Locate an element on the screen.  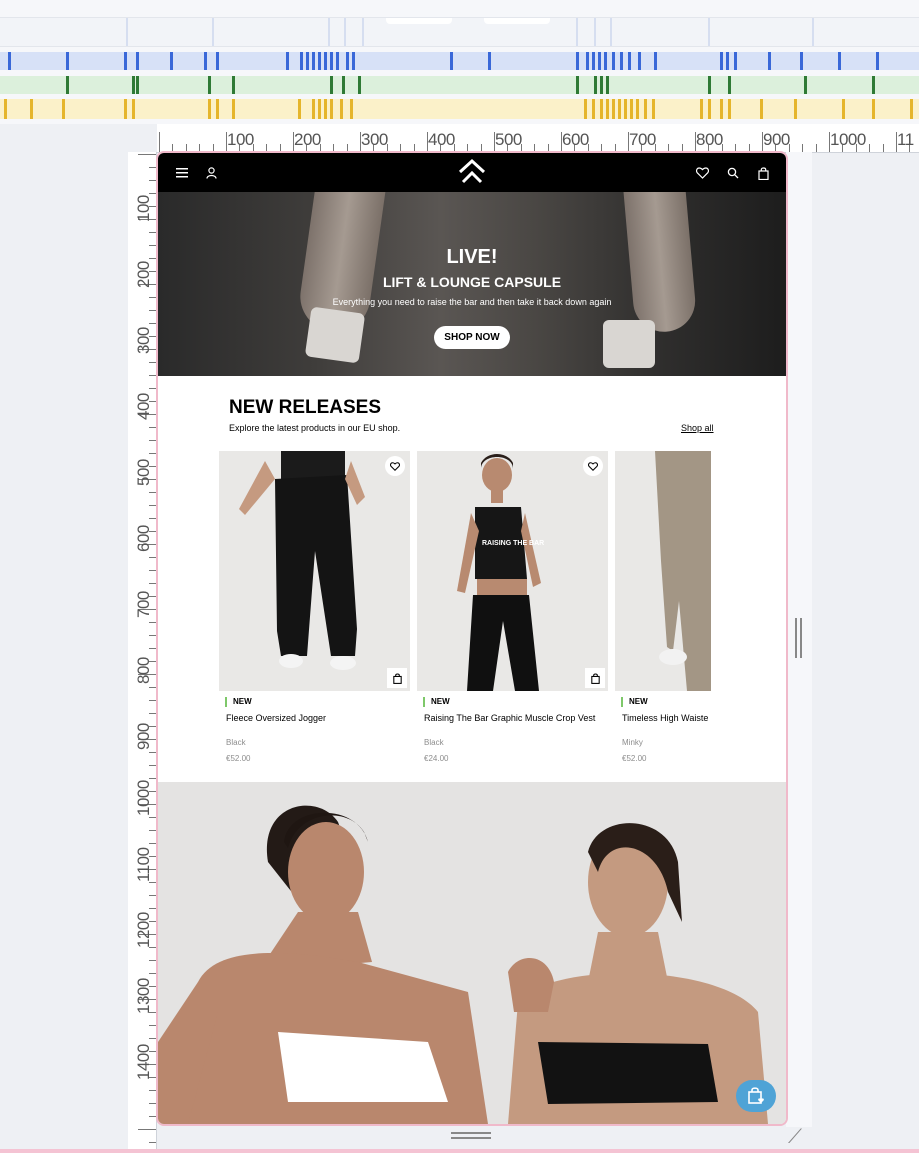
ruler-label: 100 is located at coordinates (143, 208).